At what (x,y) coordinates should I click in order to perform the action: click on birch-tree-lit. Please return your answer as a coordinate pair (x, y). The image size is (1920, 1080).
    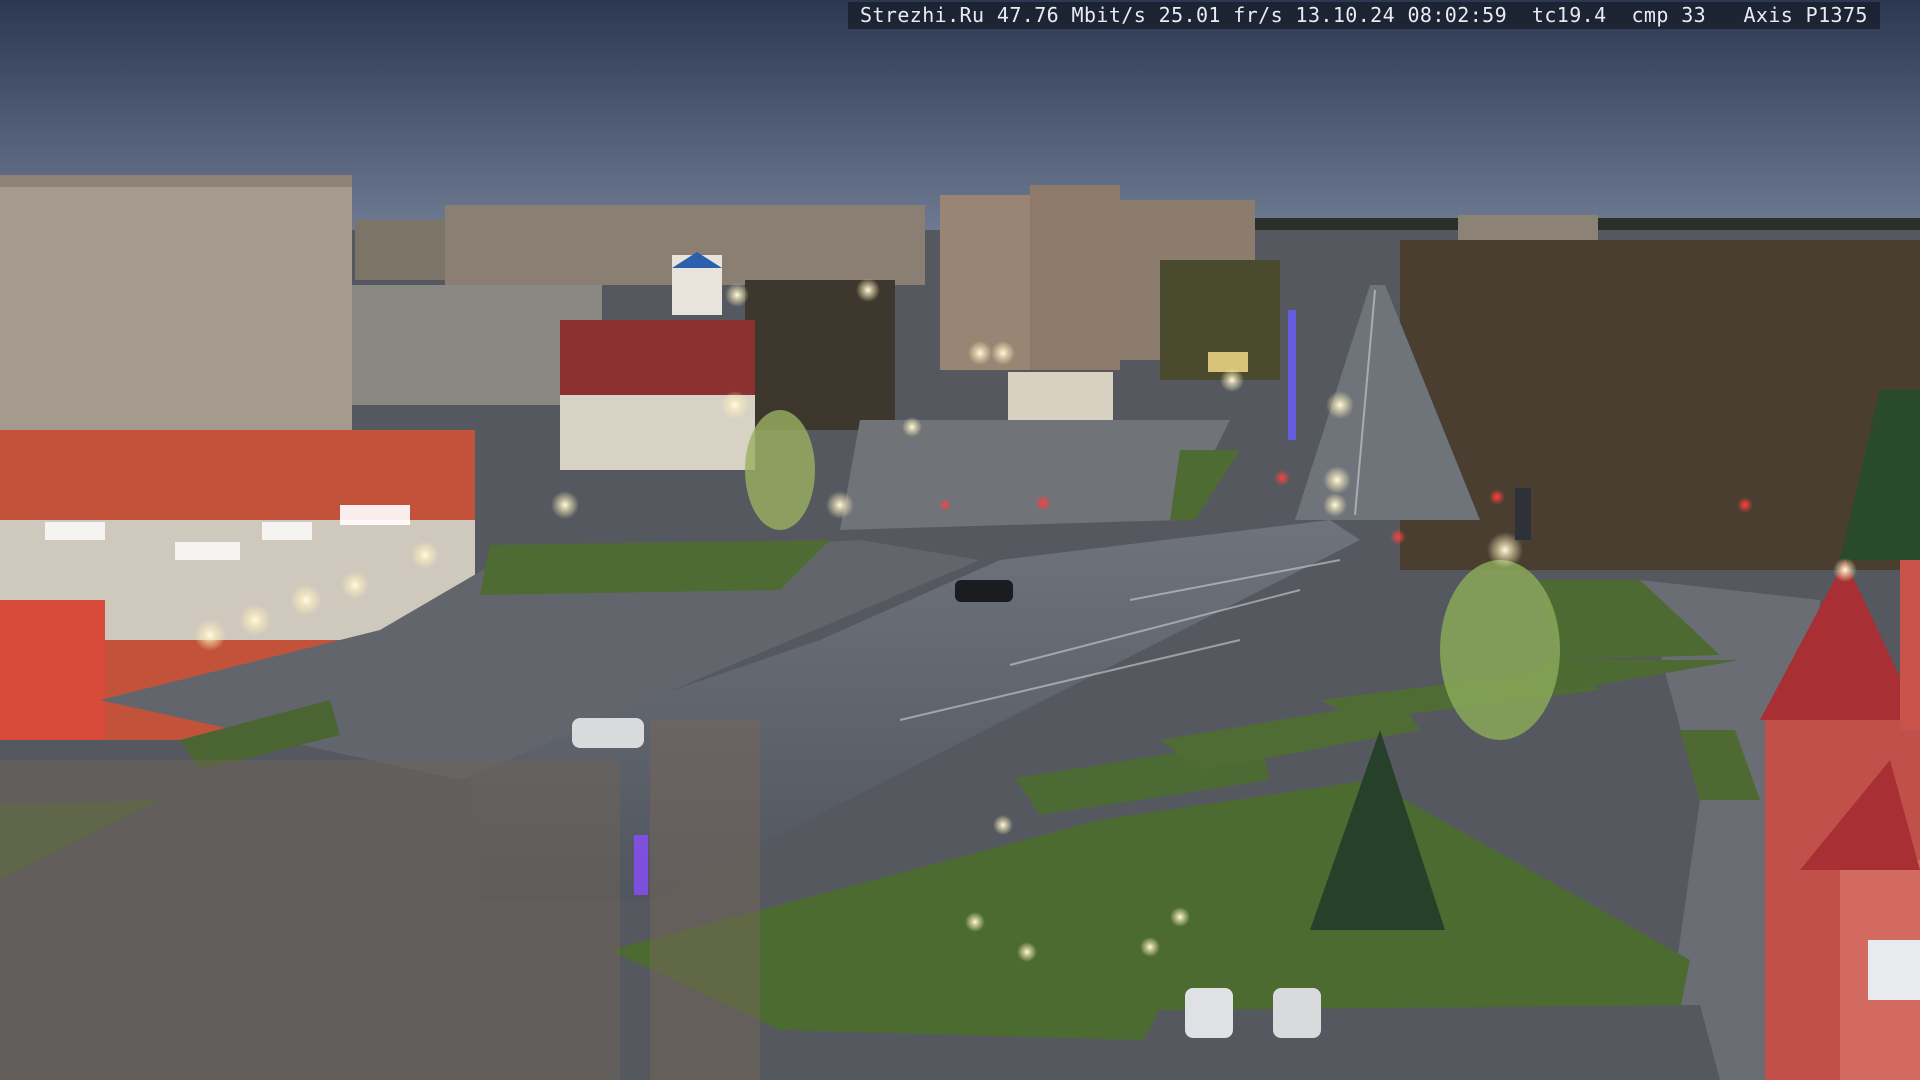
    Looking at the image, I should click on (1500, 650).